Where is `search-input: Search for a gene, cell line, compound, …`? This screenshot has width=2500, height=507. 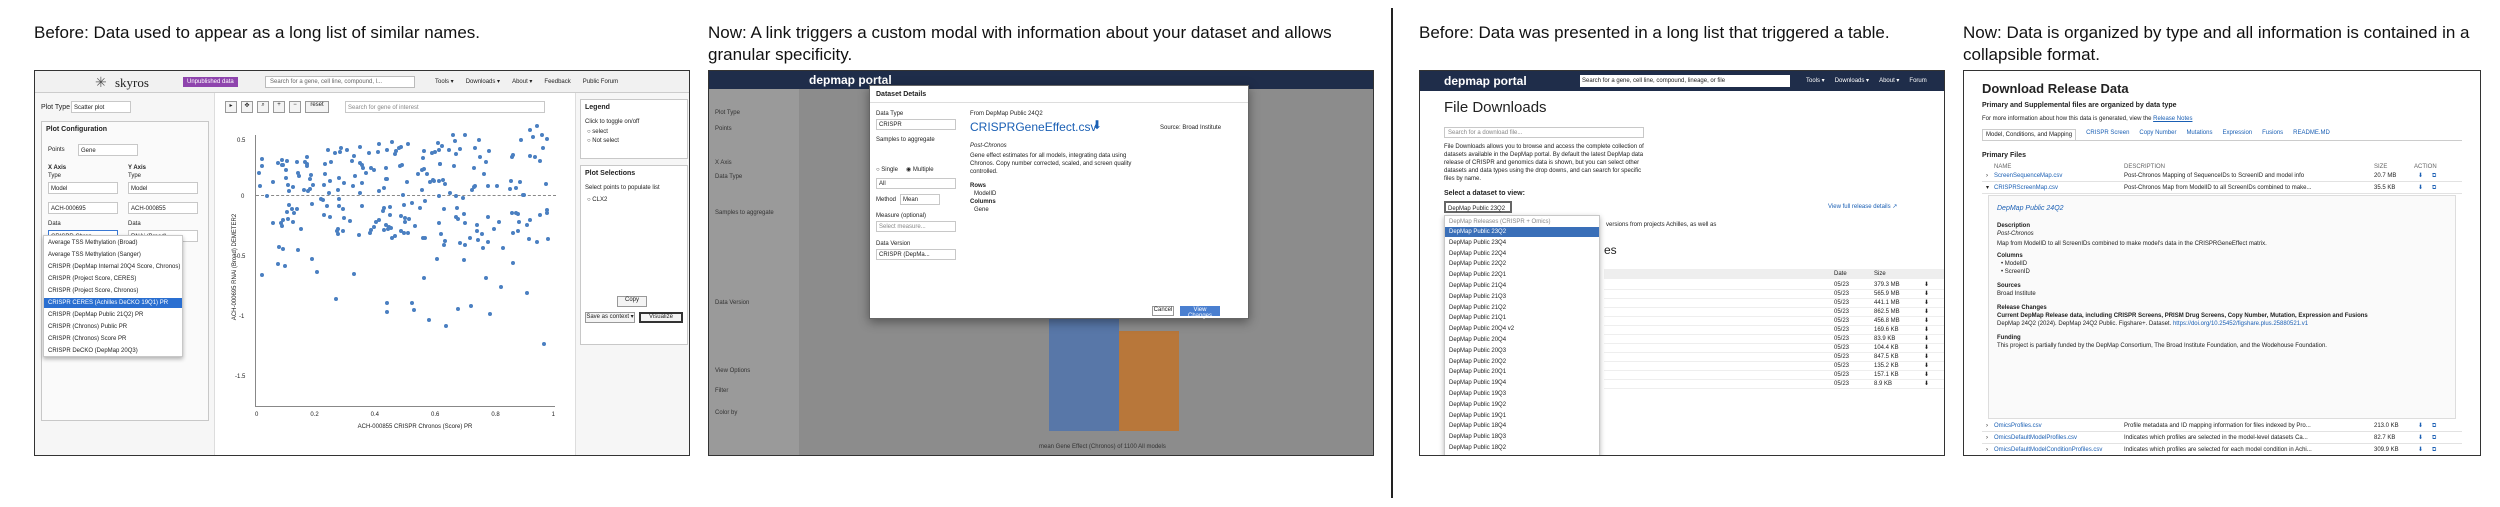
search-input: Search for a gene, cell line, compound, … is located at coordinates (340, 82).